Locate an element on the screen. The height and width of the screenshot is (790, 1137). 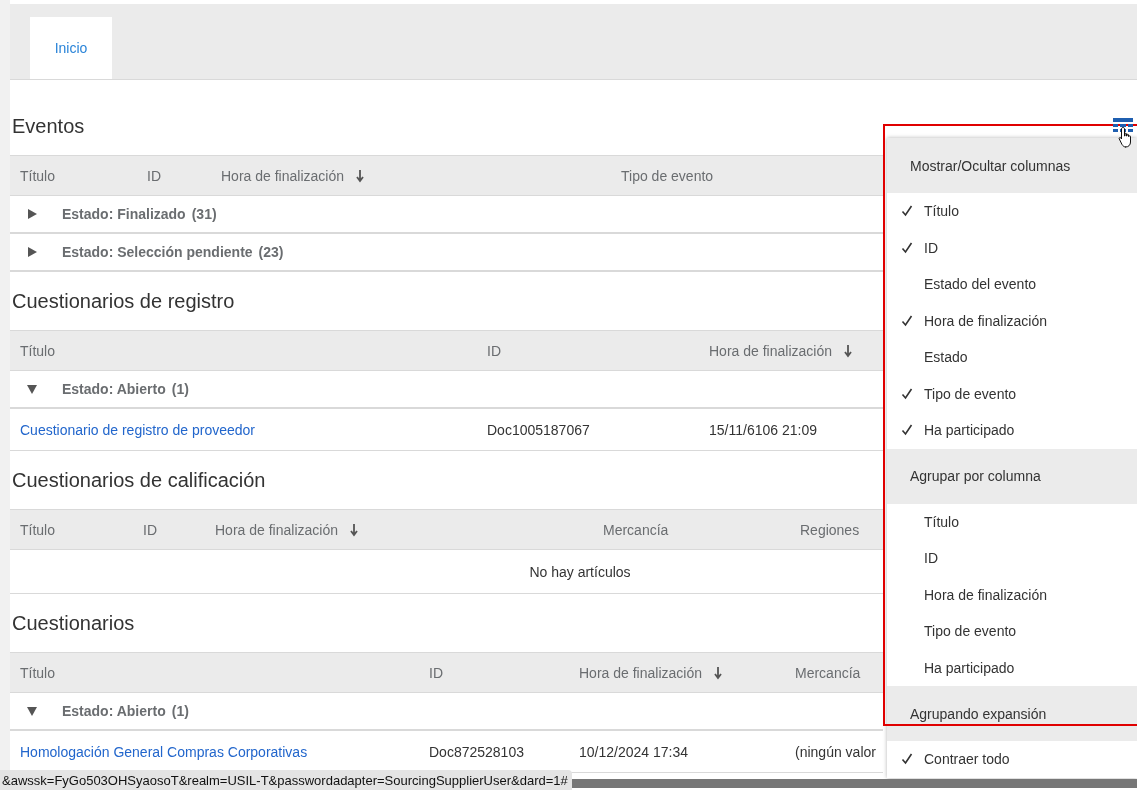
tab: Inicio is located at coordinates (71, 48).